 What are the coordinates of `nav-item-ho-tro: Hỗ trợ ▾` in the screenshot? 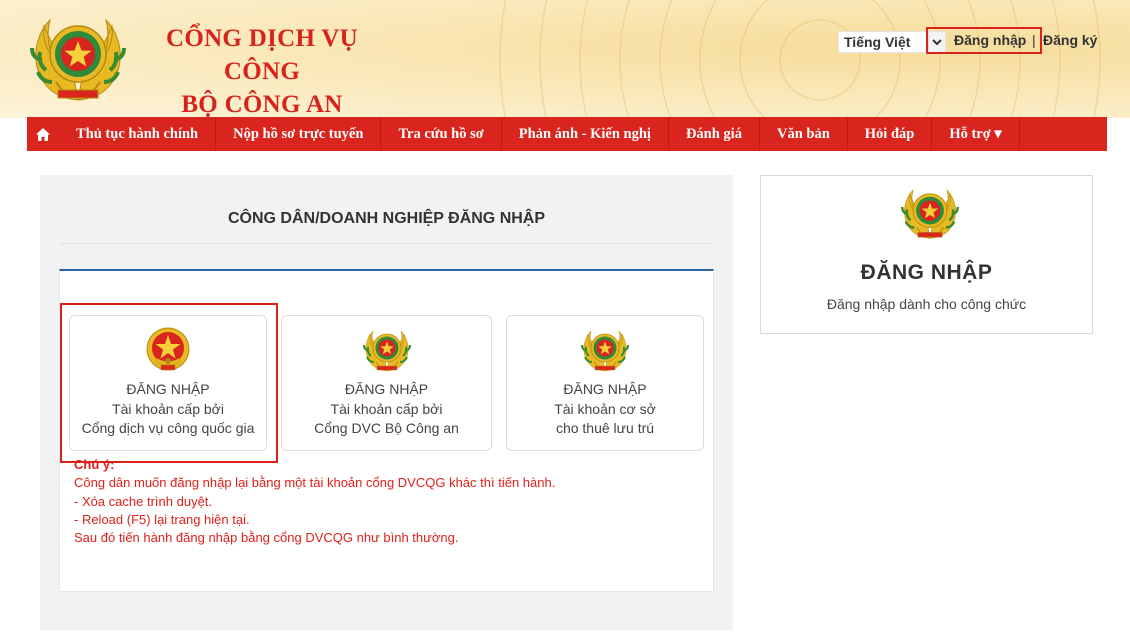 It's located at (976, 134).